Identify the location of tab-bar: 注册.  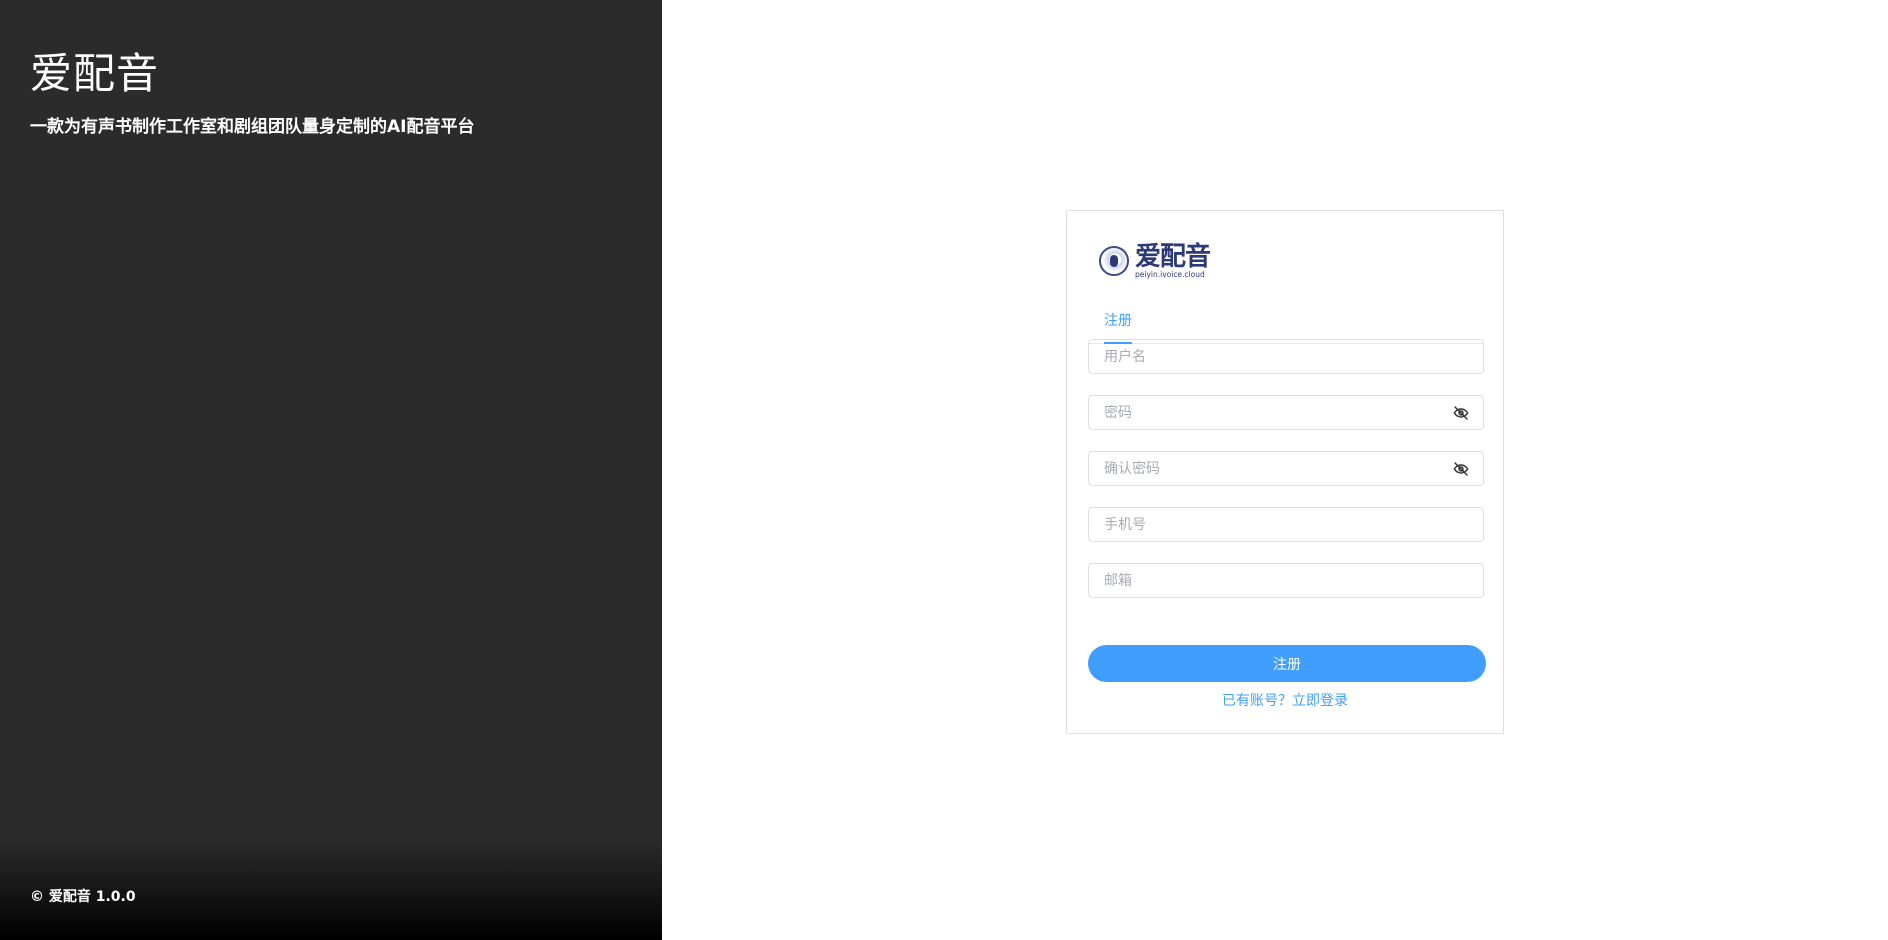
(1286, 322).